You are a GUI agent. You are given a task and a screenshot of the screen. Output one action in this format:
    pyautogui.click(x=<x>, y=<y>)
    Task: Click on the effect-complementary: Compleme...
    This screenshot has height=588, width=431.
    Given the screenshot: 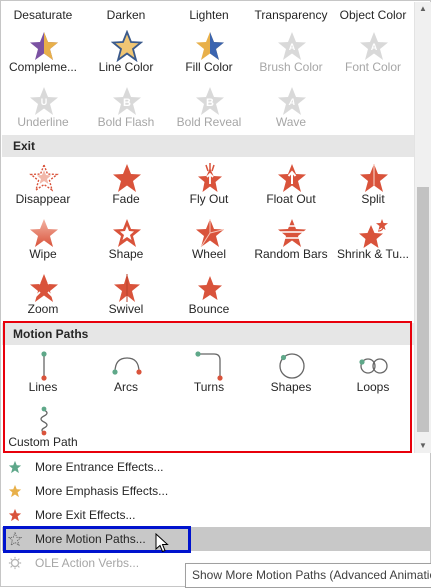 What is the action you would take?
    pyautogui.click(x=43, y=55)
    